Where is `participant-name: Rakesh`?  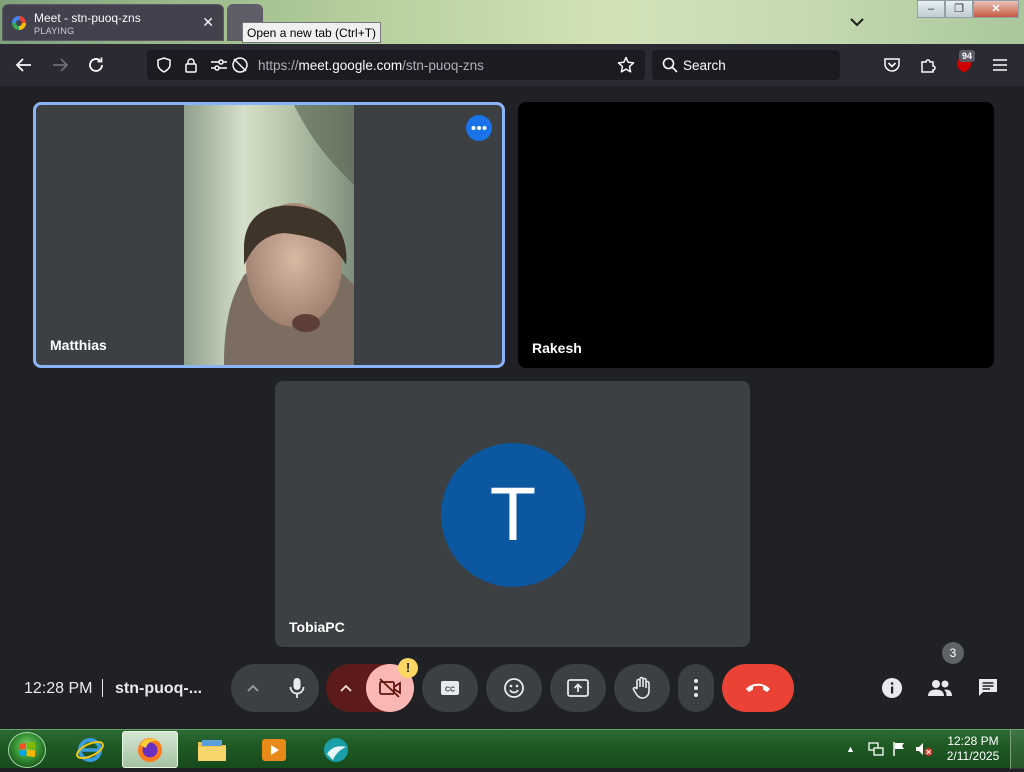 participant-name: Rakesh is located at coordinates (557, 348).